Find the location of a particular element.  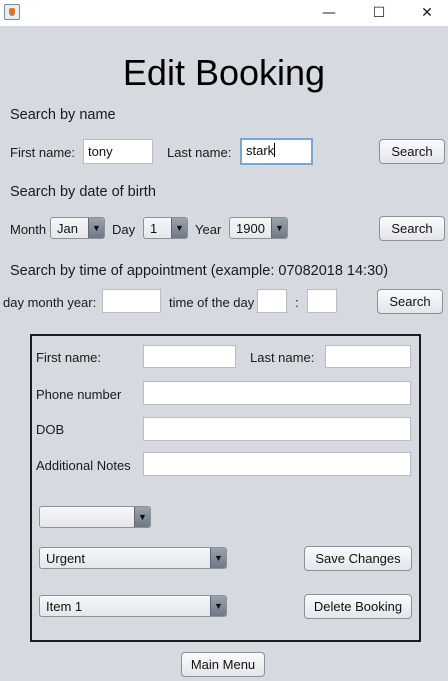

year-select: 1900 ▼ is located at coordinates (258, 228).